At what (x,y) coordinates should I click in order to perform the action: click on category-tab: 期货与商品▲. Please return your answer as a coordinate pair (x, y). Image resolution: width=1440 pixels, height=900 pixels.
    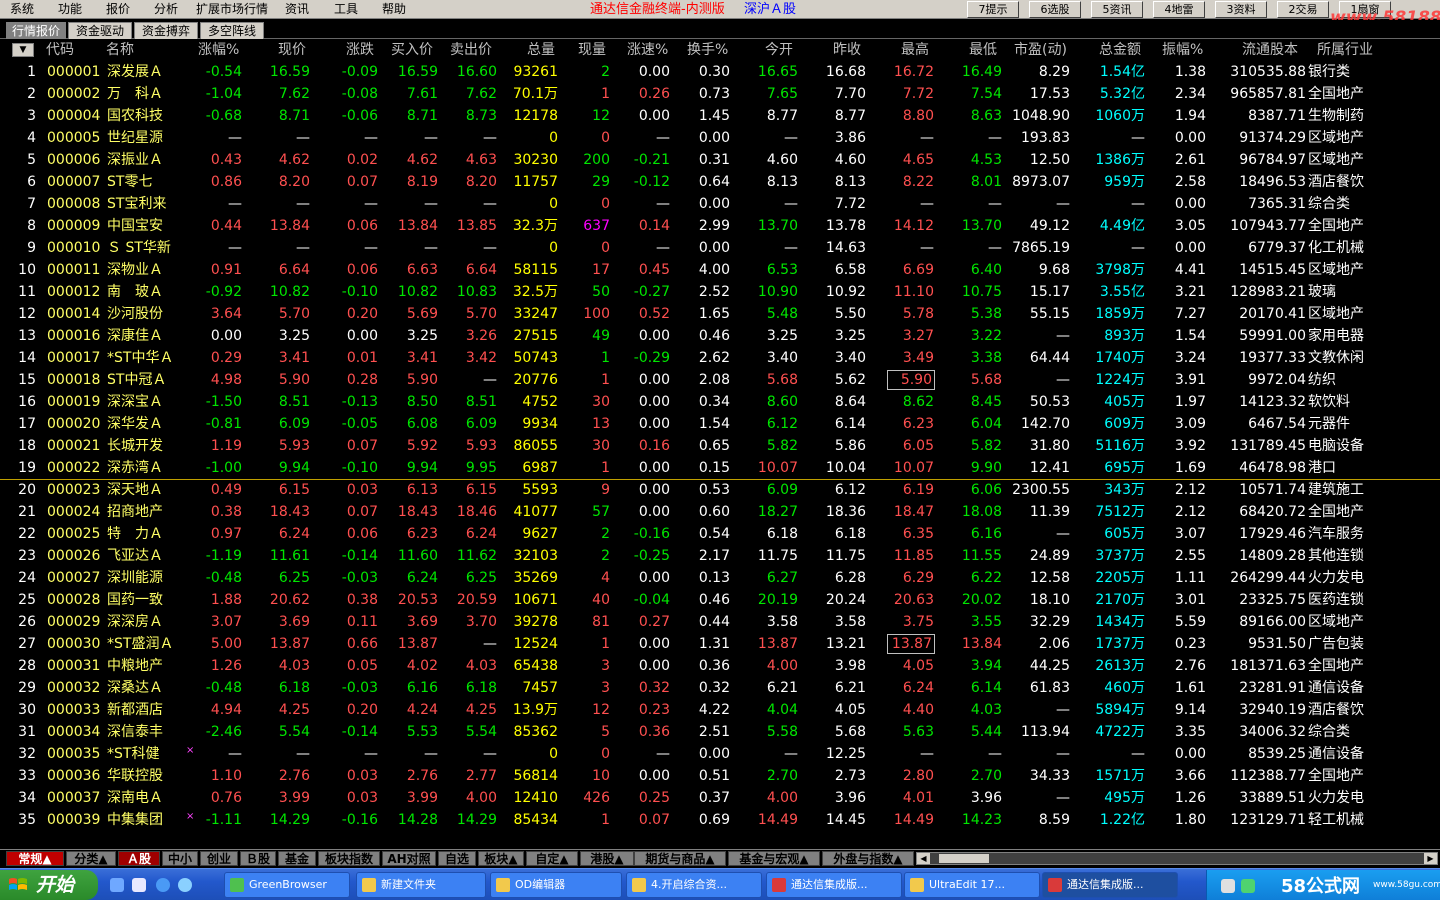
    Looking at the image, I should click on (680, 858).